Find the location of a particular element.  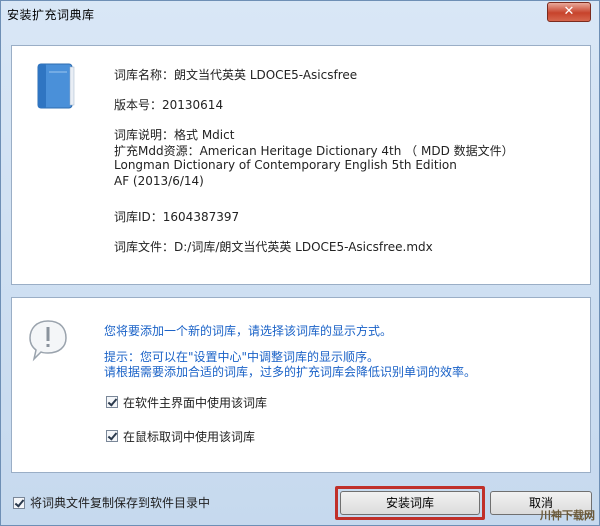

main-ui-checkbox is located at coordinates (112, 402).